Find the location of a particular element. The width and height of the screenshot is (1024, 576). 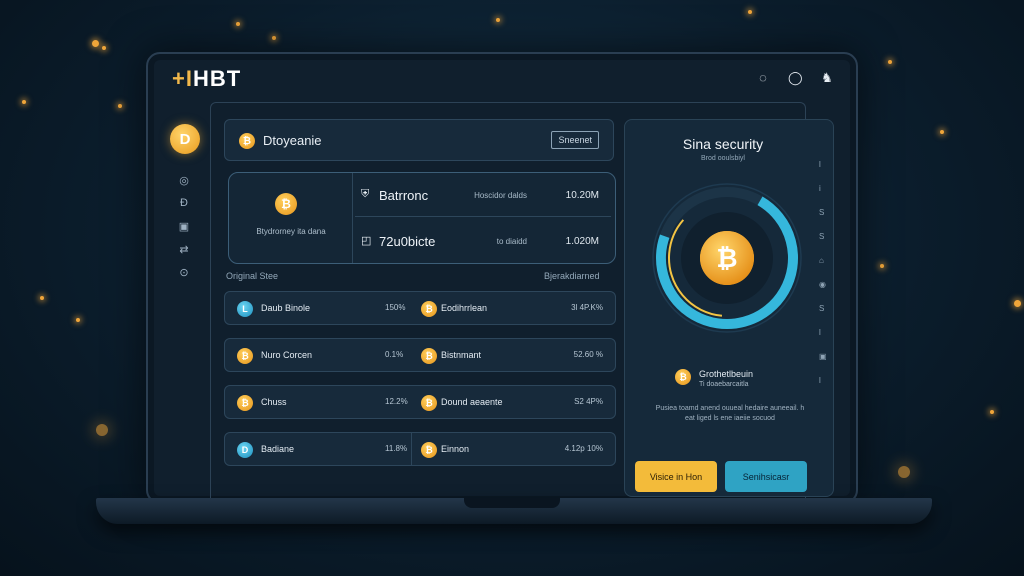

section-label-right: Bjerakdiarned is located at coordinates (572, 276).